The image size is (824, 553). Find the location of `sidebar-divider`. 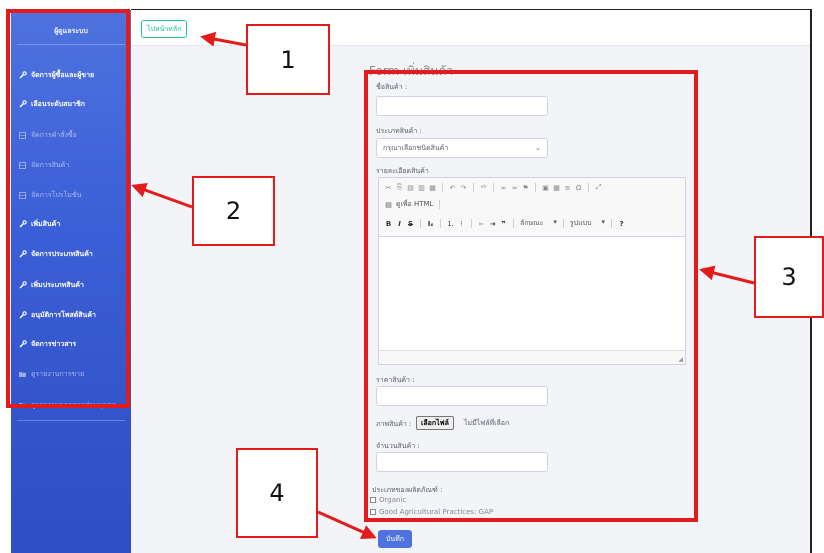

sidebar-divider is located at coordinates (71, 420).